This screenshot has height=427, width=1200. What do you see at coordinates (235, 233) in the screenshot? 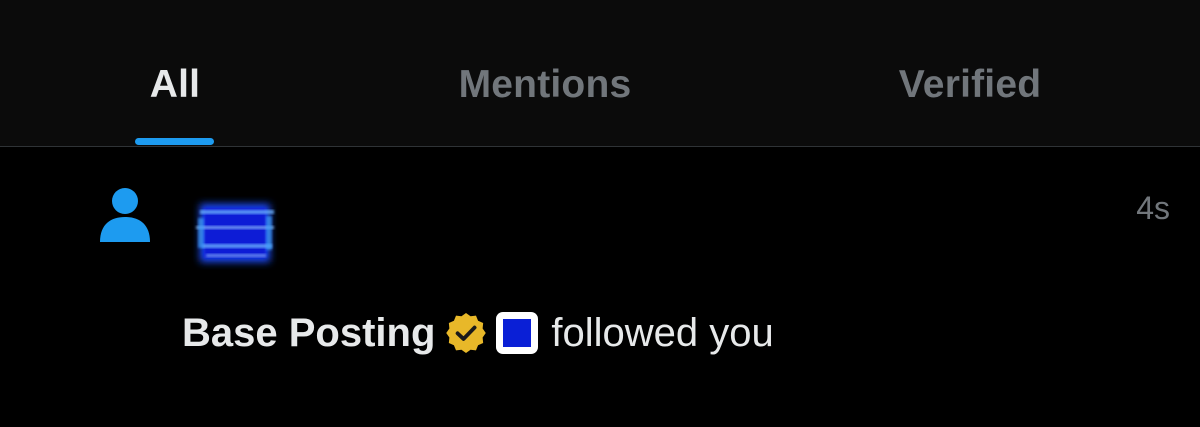
I see `avatar` at bounding box center [235, 233].